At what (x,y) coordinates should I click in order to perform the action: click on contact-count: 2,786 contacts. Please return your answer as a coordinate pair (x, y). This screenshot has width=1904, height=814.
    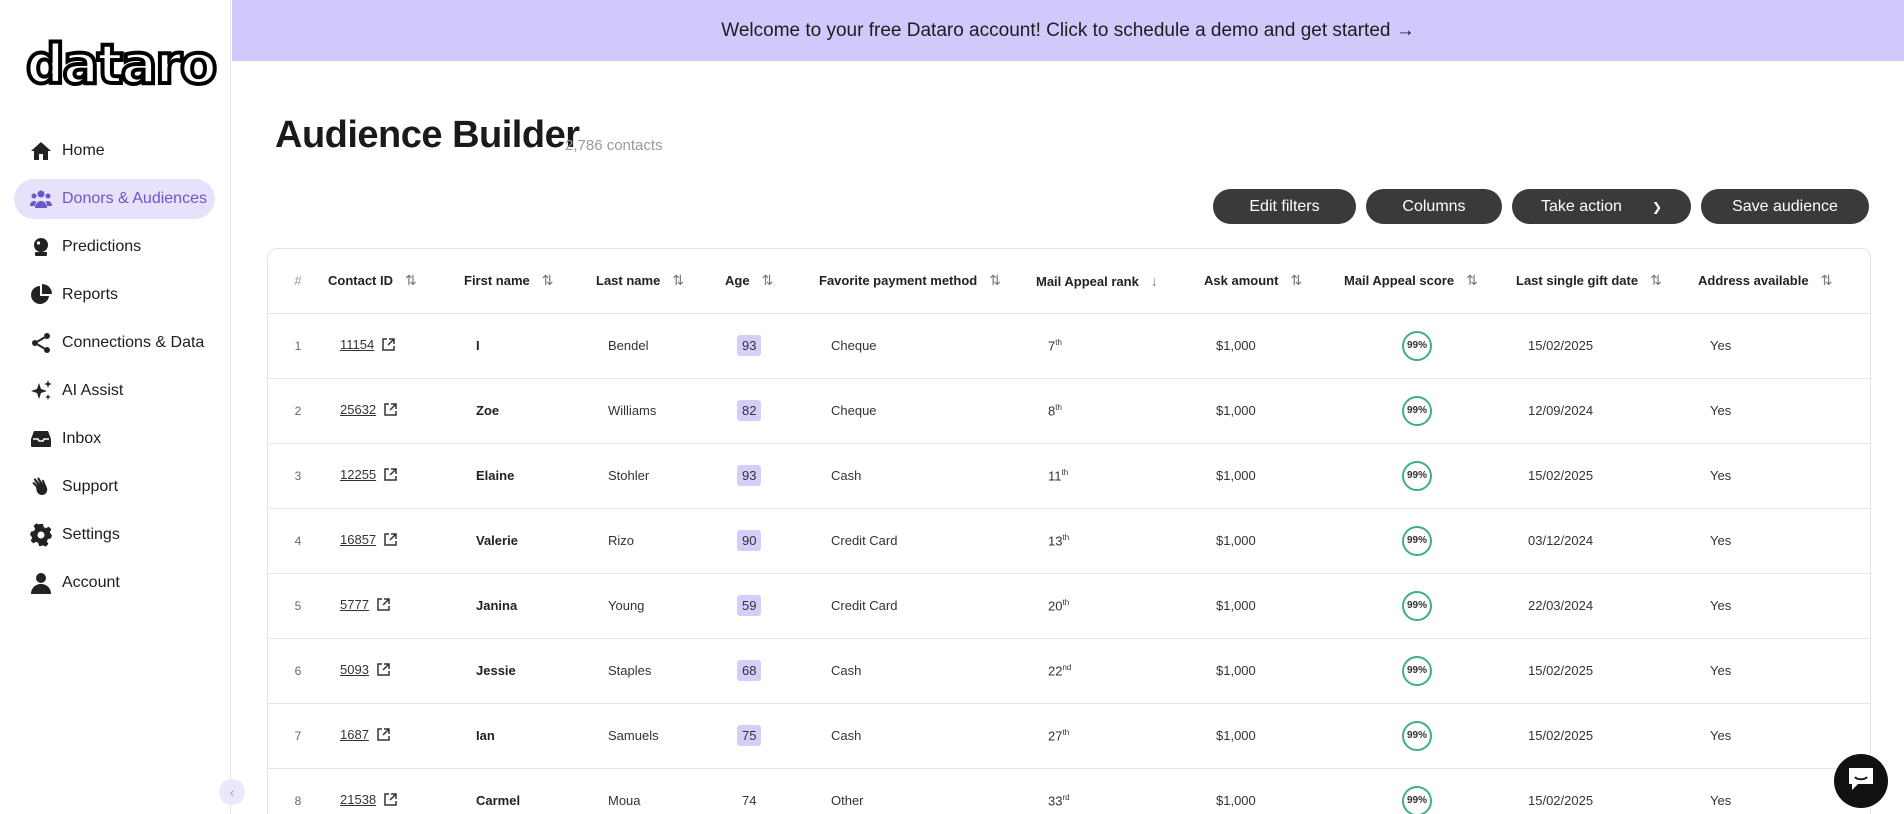
    Looking at the image, I should click on (614, 145).